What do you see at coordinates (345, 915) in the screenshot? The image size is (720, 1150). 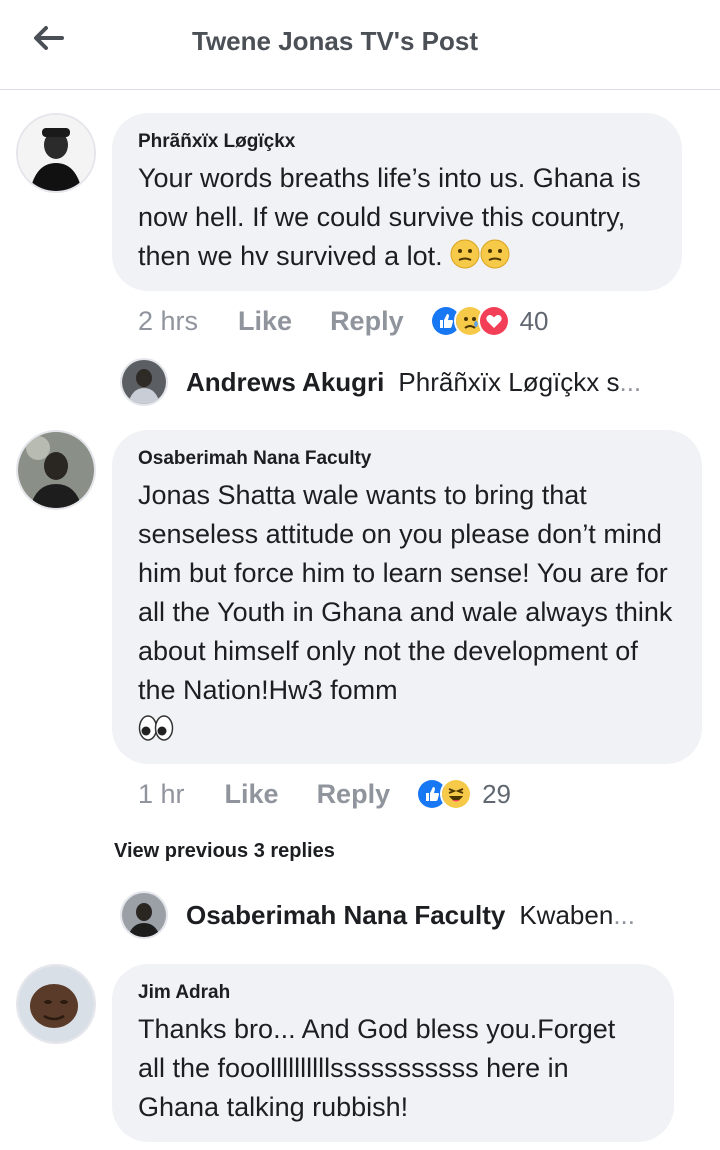 I see `reply-author: Osaberimah Nana Faculty` at bounding box center [345, 915].